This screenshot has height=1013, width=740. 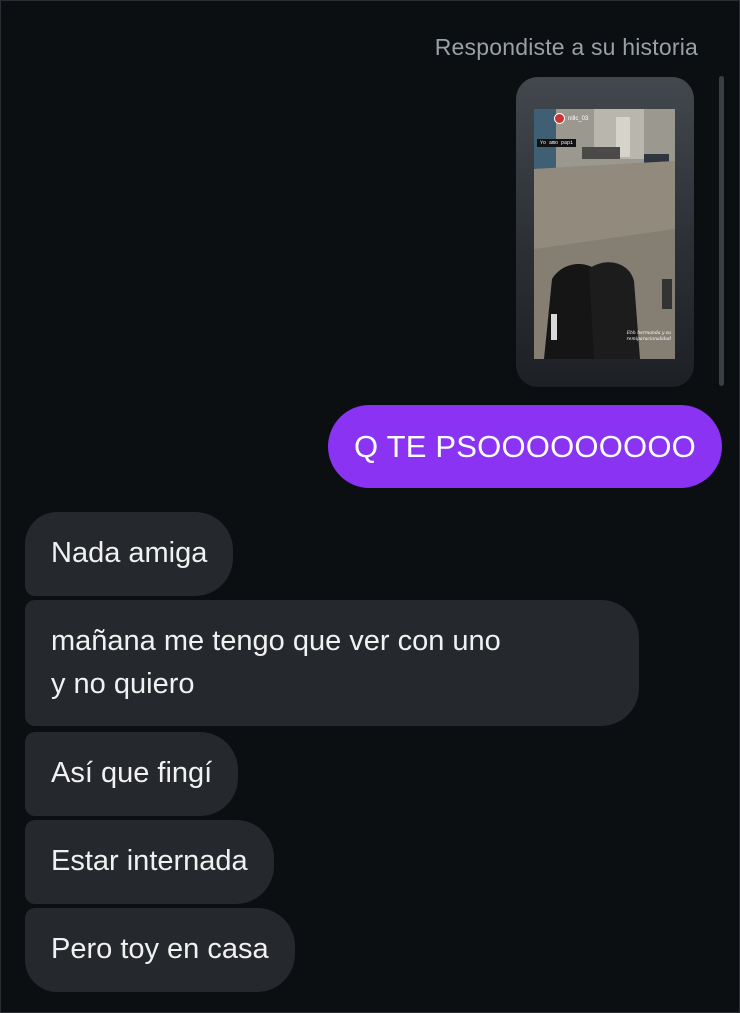 I want to click on story-header: nillc_03, so click(x=571, y=118).